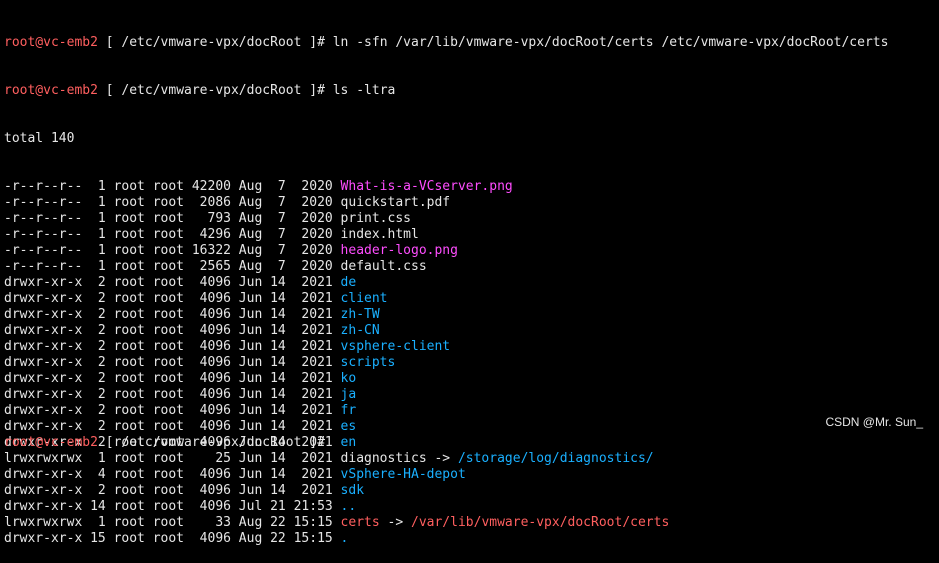 This screenshot has width=939, height=563. What do you see at coordinates (172, 458) in the screenshot?
I see `file-meta: lrwxrwxrwx 1 root root 25 Jun 14 2021` at bounding box center [172, 458].